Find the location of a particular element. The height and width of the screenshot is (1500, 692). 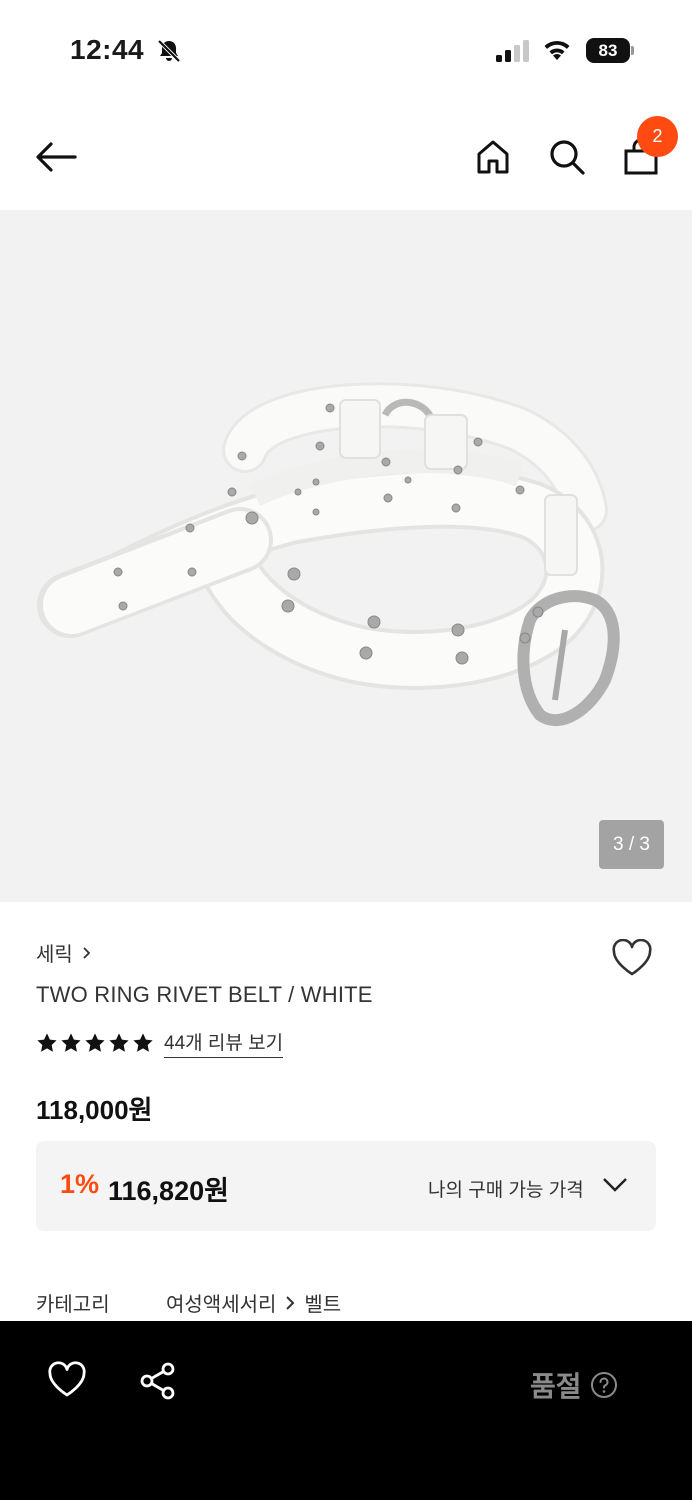

soldout-button: 품절 is located at coordinates (574, 1385).